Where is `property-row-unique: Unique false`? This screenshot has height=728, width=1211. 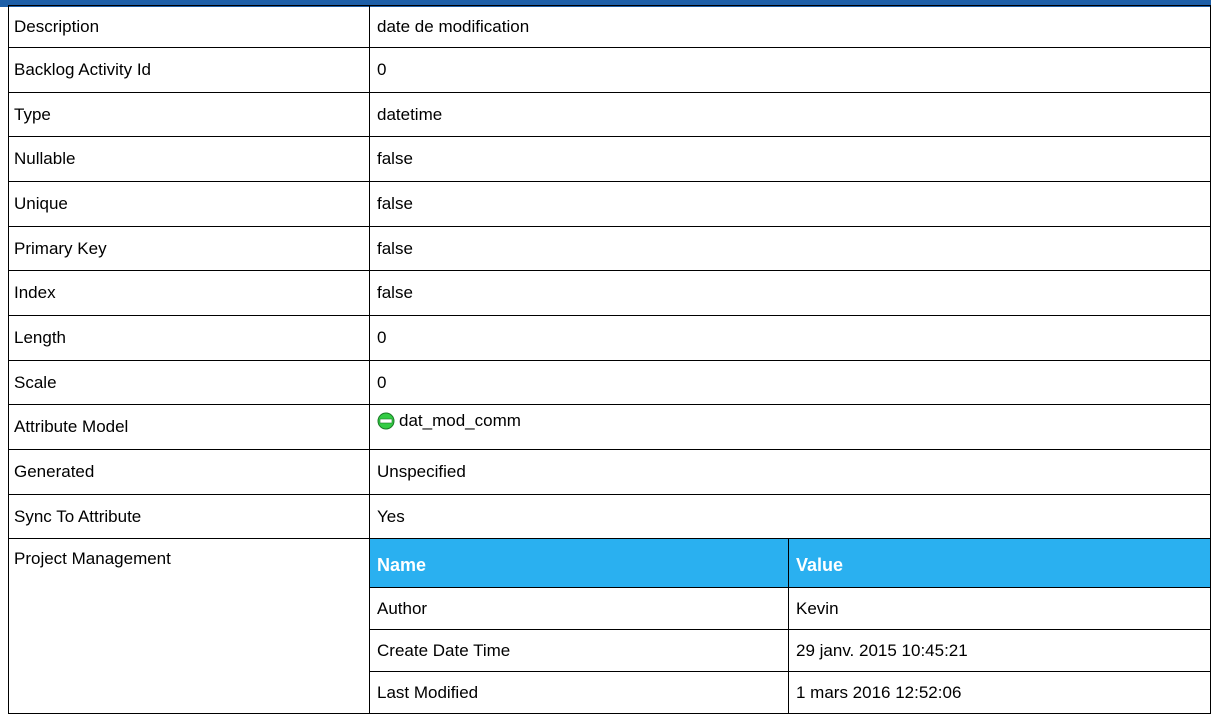
property-row-unique: Unique false is located at coordinates (609, 204).